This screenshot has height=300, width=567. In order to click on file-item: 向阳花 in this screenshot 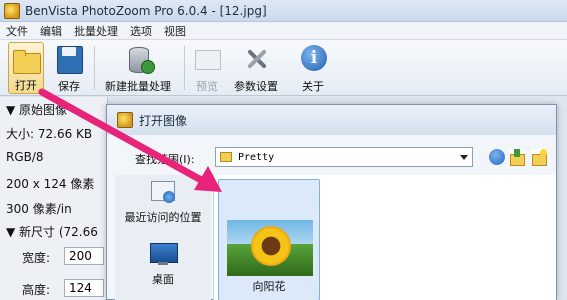, I will do `click(269, 239)`.